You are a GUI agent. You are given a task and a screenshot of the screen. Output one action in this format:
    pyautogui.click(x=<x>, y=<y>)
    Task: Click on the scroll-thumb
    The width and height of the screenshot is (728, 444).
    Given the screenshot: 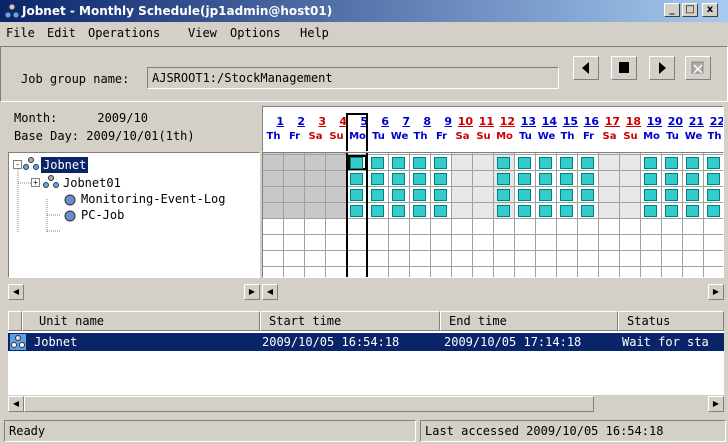 What is the action you would take?
    pyautogui.click(x=309, y=404)
    